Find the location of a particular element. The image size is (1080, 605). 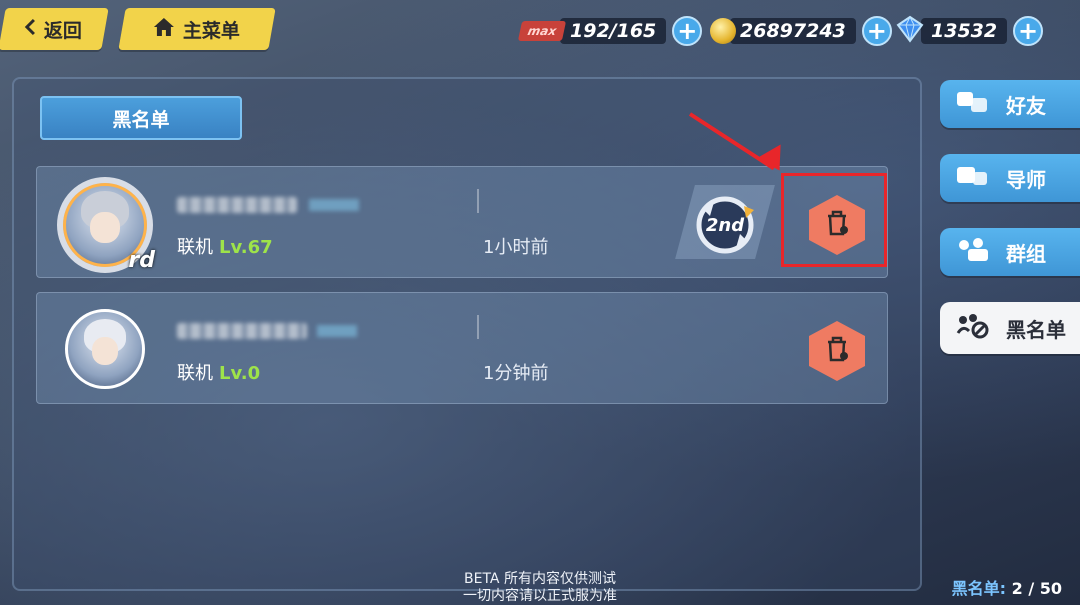

last-online-time: 1分钟前 is located at coordinates (516, 373).